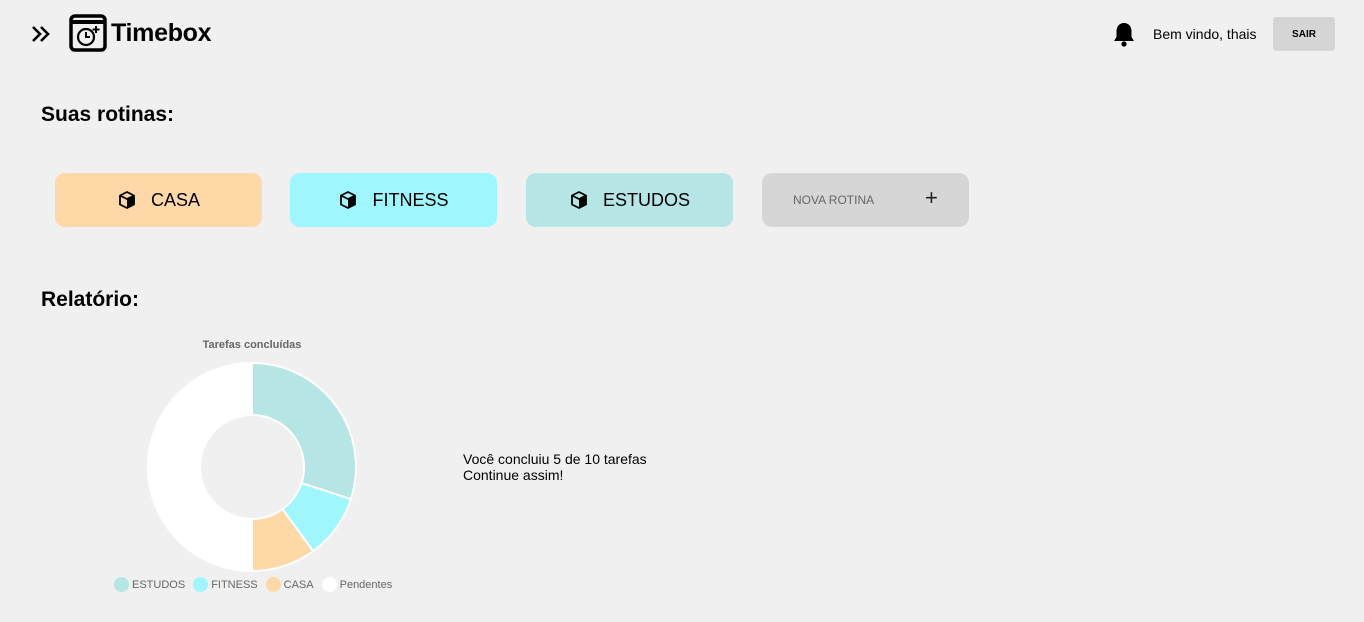  Describe the element at coordinates (42, 34) in the screenshot. I see `double-chevron-right-icon` at that location.